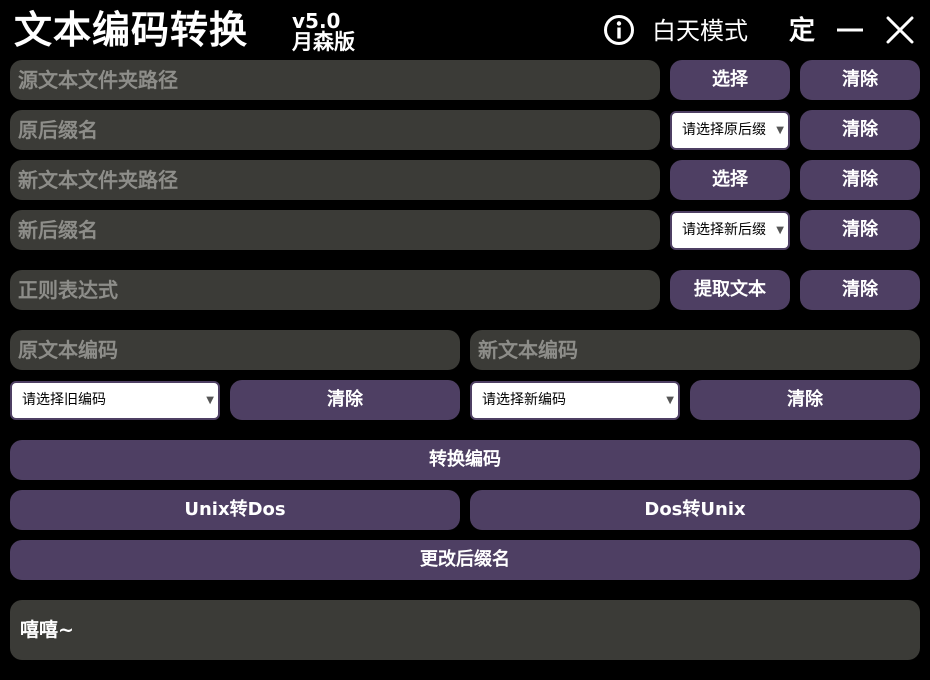 Image resolution: width=930 pixels, height=680 pixels. Describe the element at coordinates (724, 230) in the screenshot. I see `new-suffix-select-value: 请选择新后缀` at that location.